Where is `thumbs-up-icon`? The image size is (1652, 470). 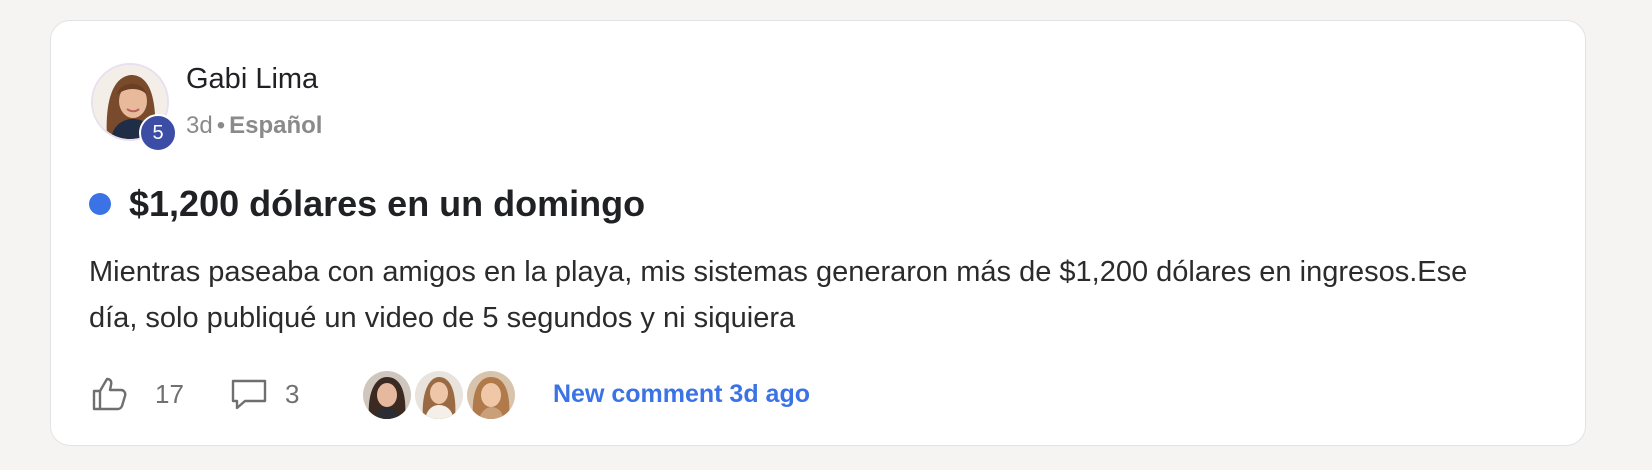
thumbs-up-icon is located at coordinates (109, 394).